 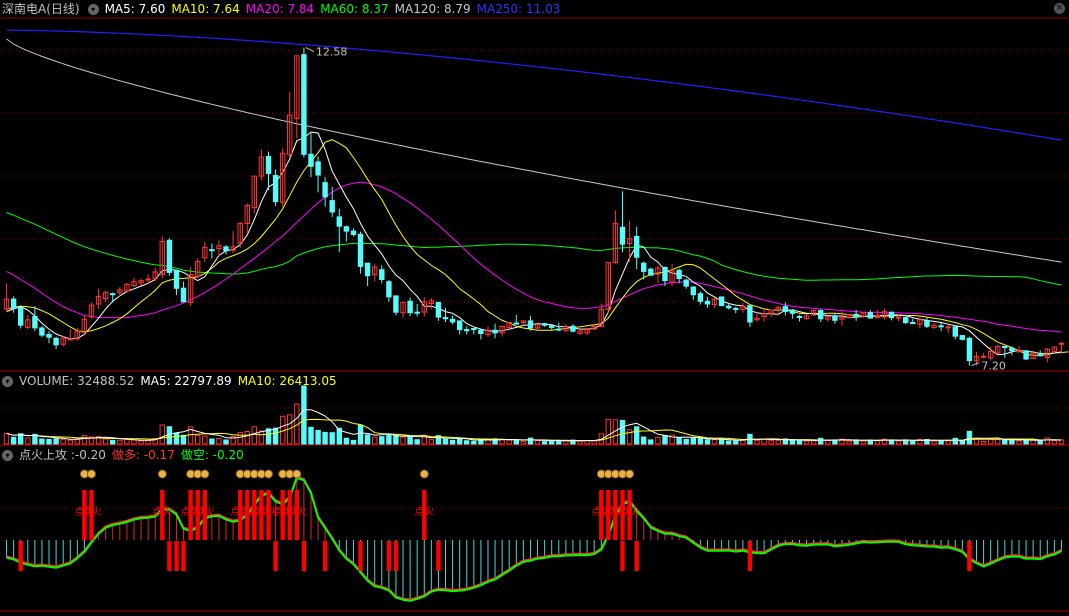 I want to click on close-icon: ×, so click(x=1059, y=8).